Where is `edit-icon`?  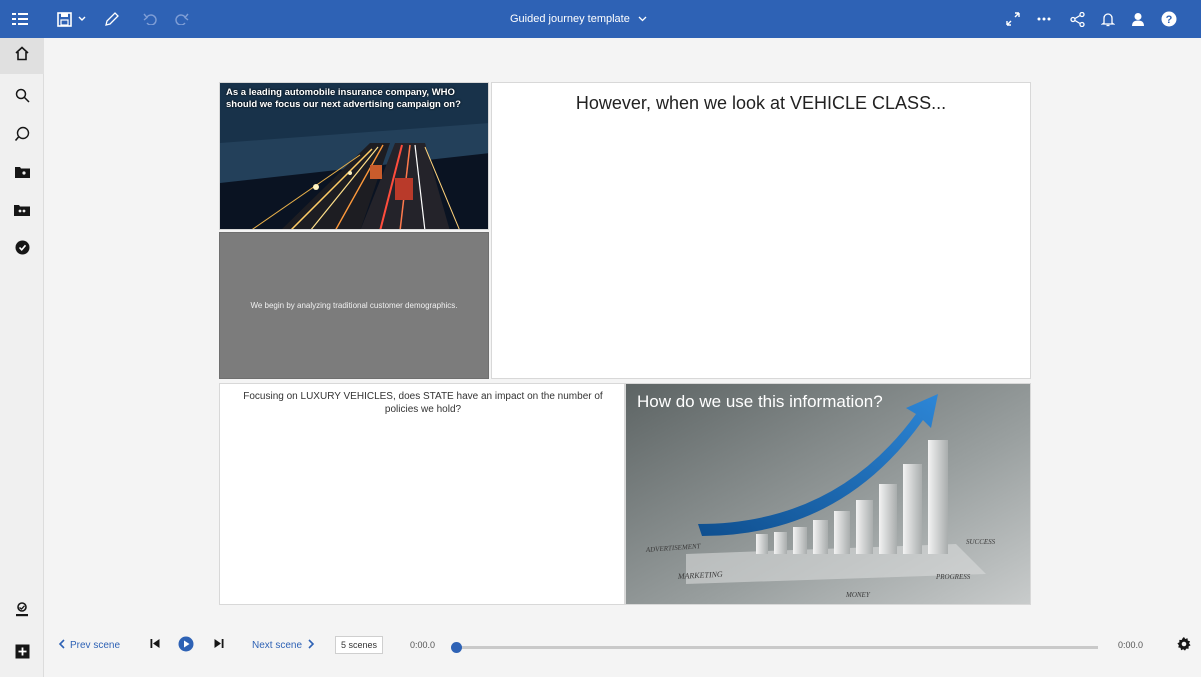
edit-icon is located at coordinates (111, 19).